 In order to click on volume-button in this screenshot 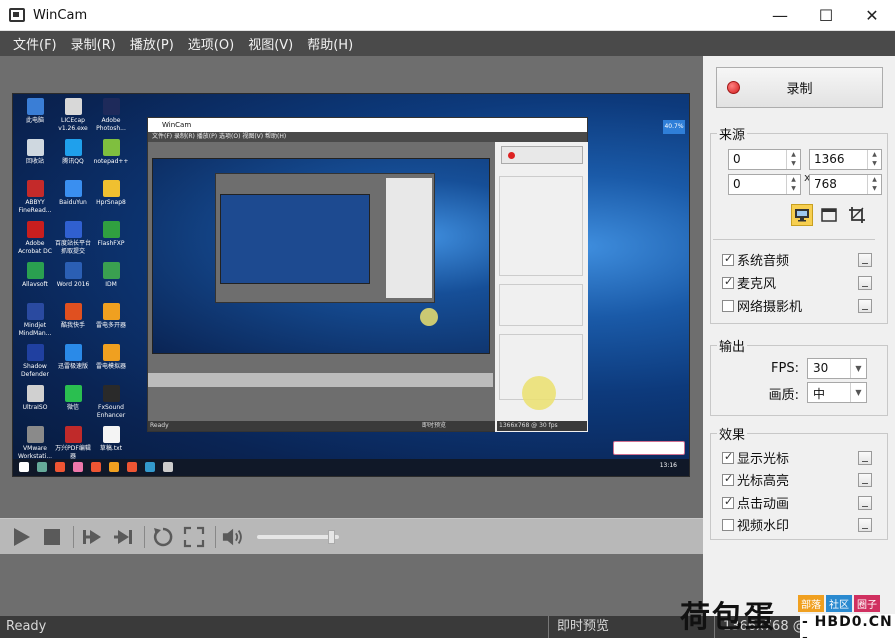, I will do `click(234, 537)`.